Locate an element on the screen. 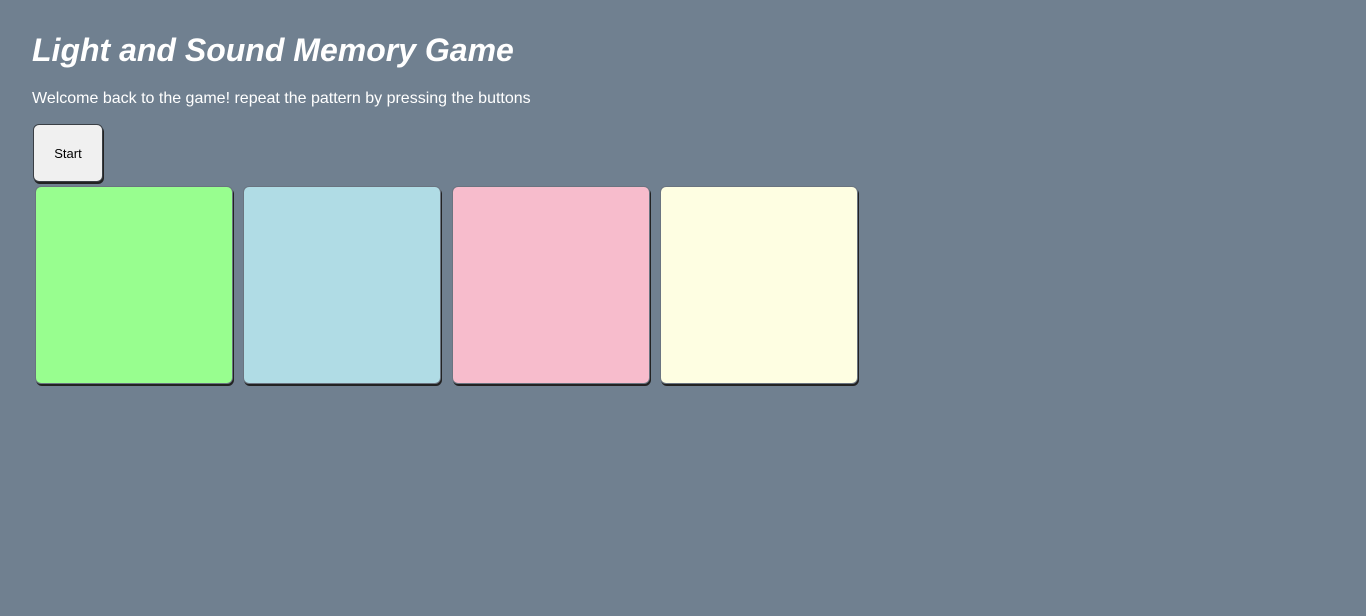 Image resolution: width=1366 pixels, height=616 pixels. game-button-green is located at coordinates (134, 285).